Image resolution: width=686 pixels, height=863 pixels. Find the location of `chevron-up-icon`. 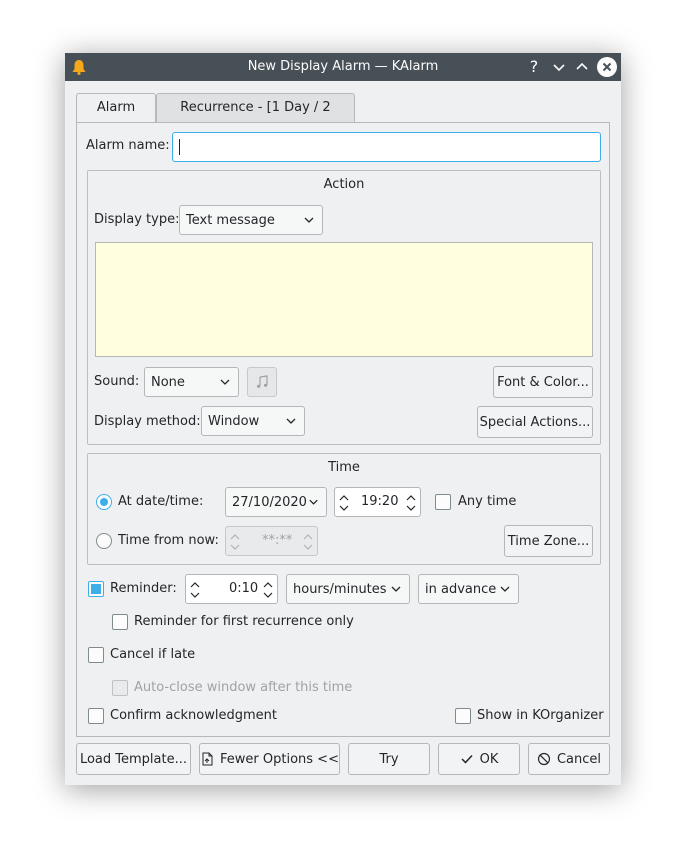

chevron-up-icon is located at coordinates (582, 66).